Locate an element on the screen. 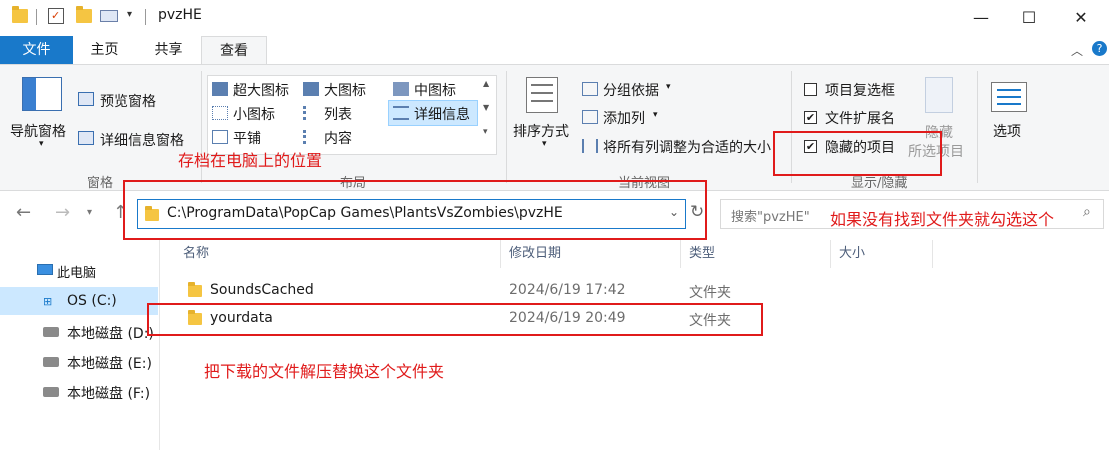  small-icons-icon is located at coordinates (220, 113).